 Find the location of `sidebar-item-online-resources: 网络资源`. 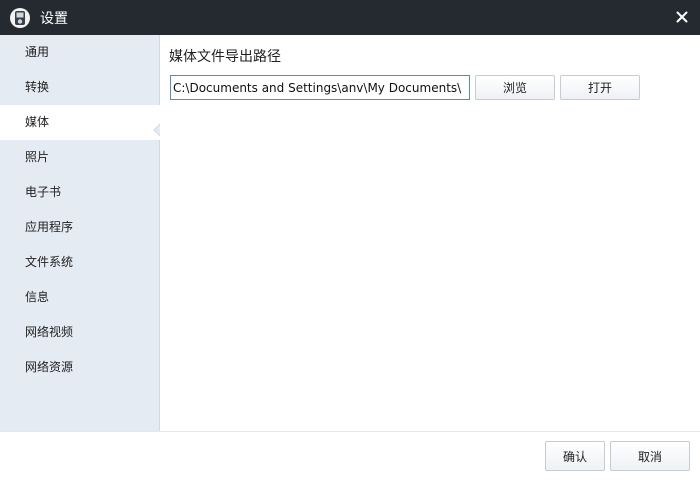

sidebar-item-online-resources: 网络资源 is located at coordinates (79, 367).